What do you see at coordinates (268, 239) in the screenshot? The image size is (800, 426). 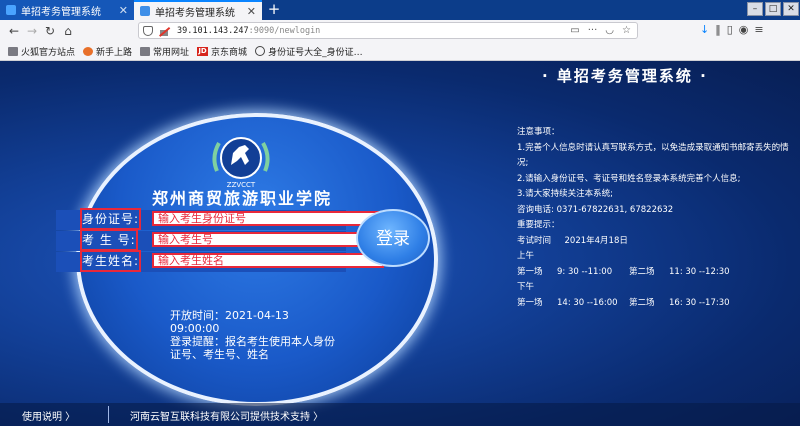 I see `exam-number-input: 输入考生号` at bounding box center [268, 239].